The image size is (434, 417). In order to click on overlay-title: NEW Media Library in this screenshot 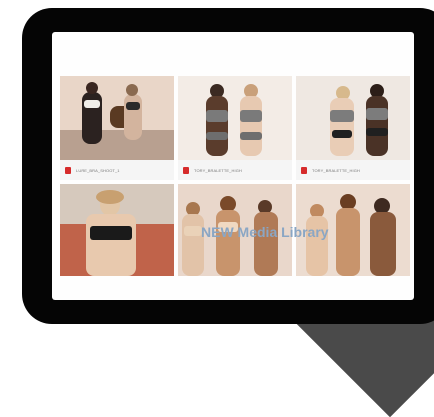, I will do `click(265, 232)`.